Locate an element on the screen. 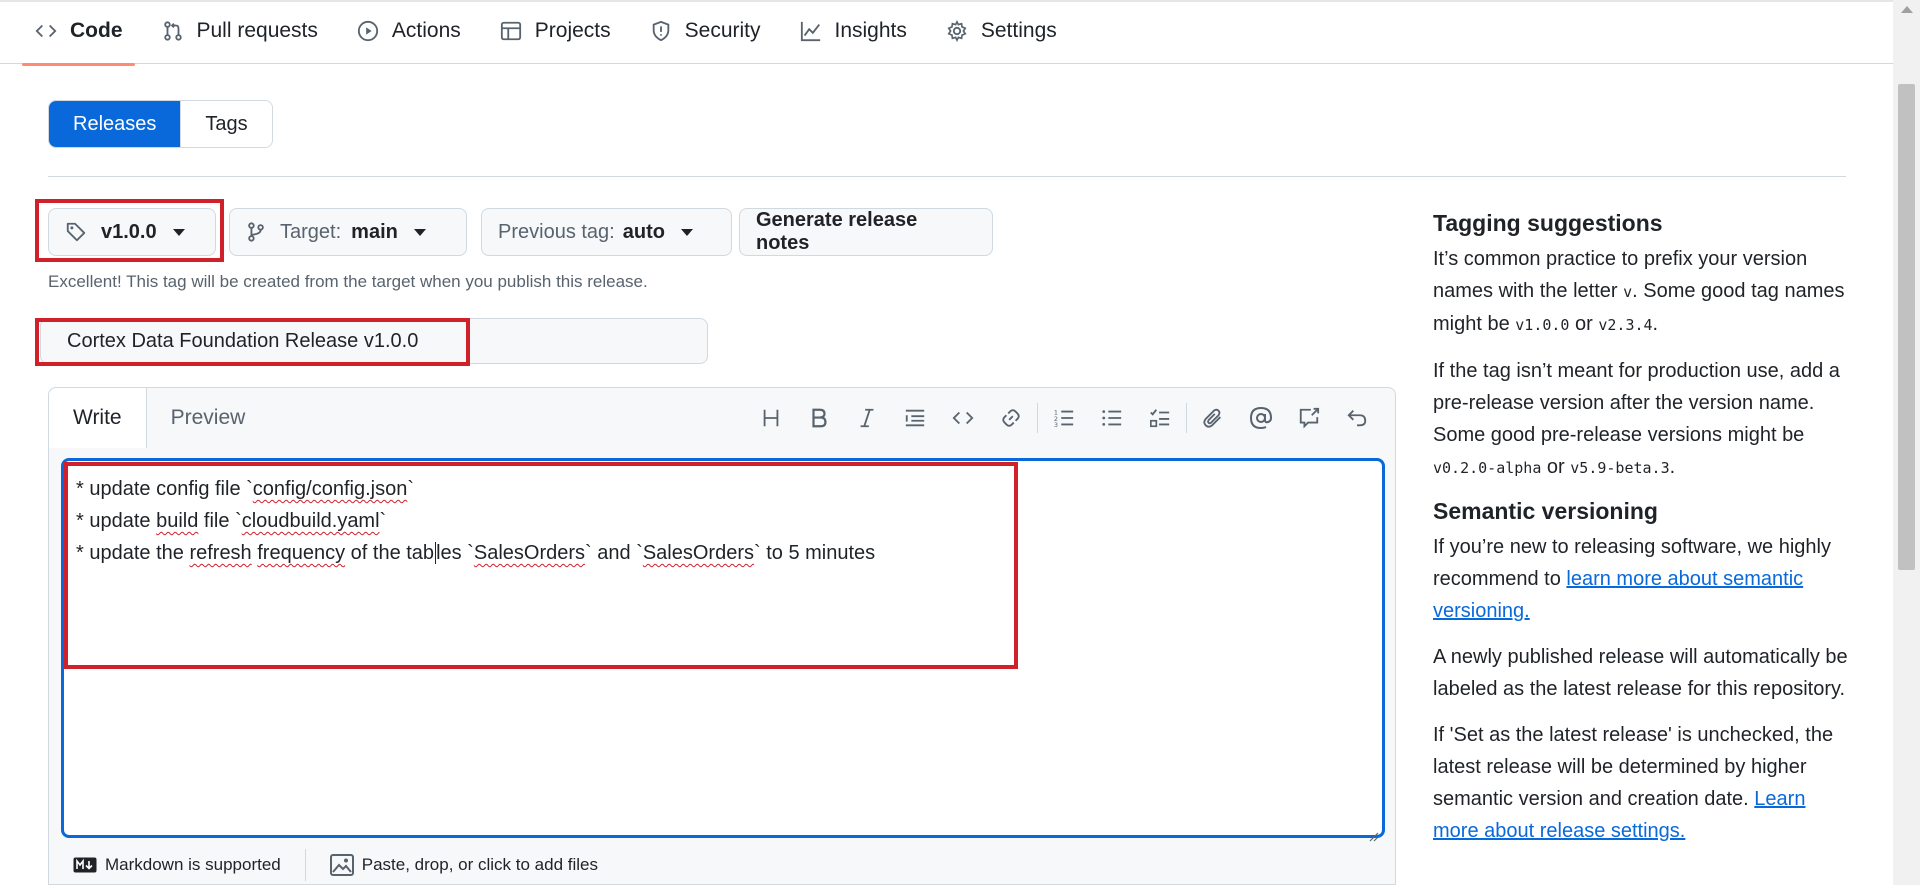  notes-word: config/config.json is located at coordinates (330, 489).